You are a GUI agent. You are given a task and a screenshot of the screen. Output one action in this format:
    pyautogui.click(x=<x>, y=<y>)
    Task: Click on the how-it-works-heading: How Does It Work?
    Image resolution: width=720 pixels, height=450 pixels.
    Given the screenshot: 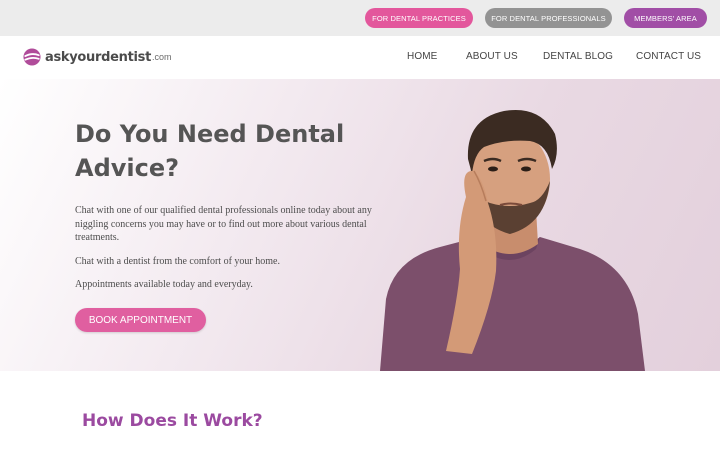 What is the action you would take?
    pyautogui.click(x=172, y=421)
    